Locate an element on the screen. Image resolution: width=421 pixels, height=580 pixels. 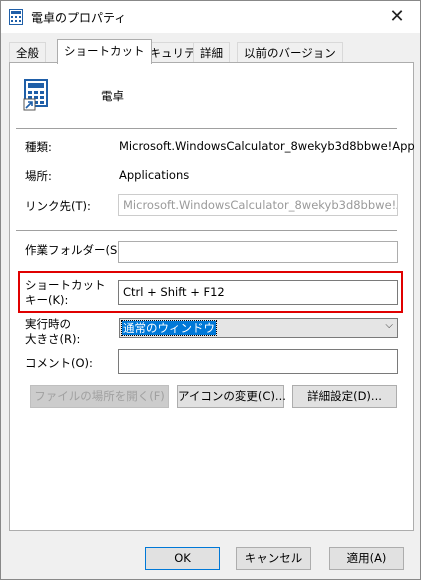
cancel-button: キャンセル is located at coordinates (273, 558).